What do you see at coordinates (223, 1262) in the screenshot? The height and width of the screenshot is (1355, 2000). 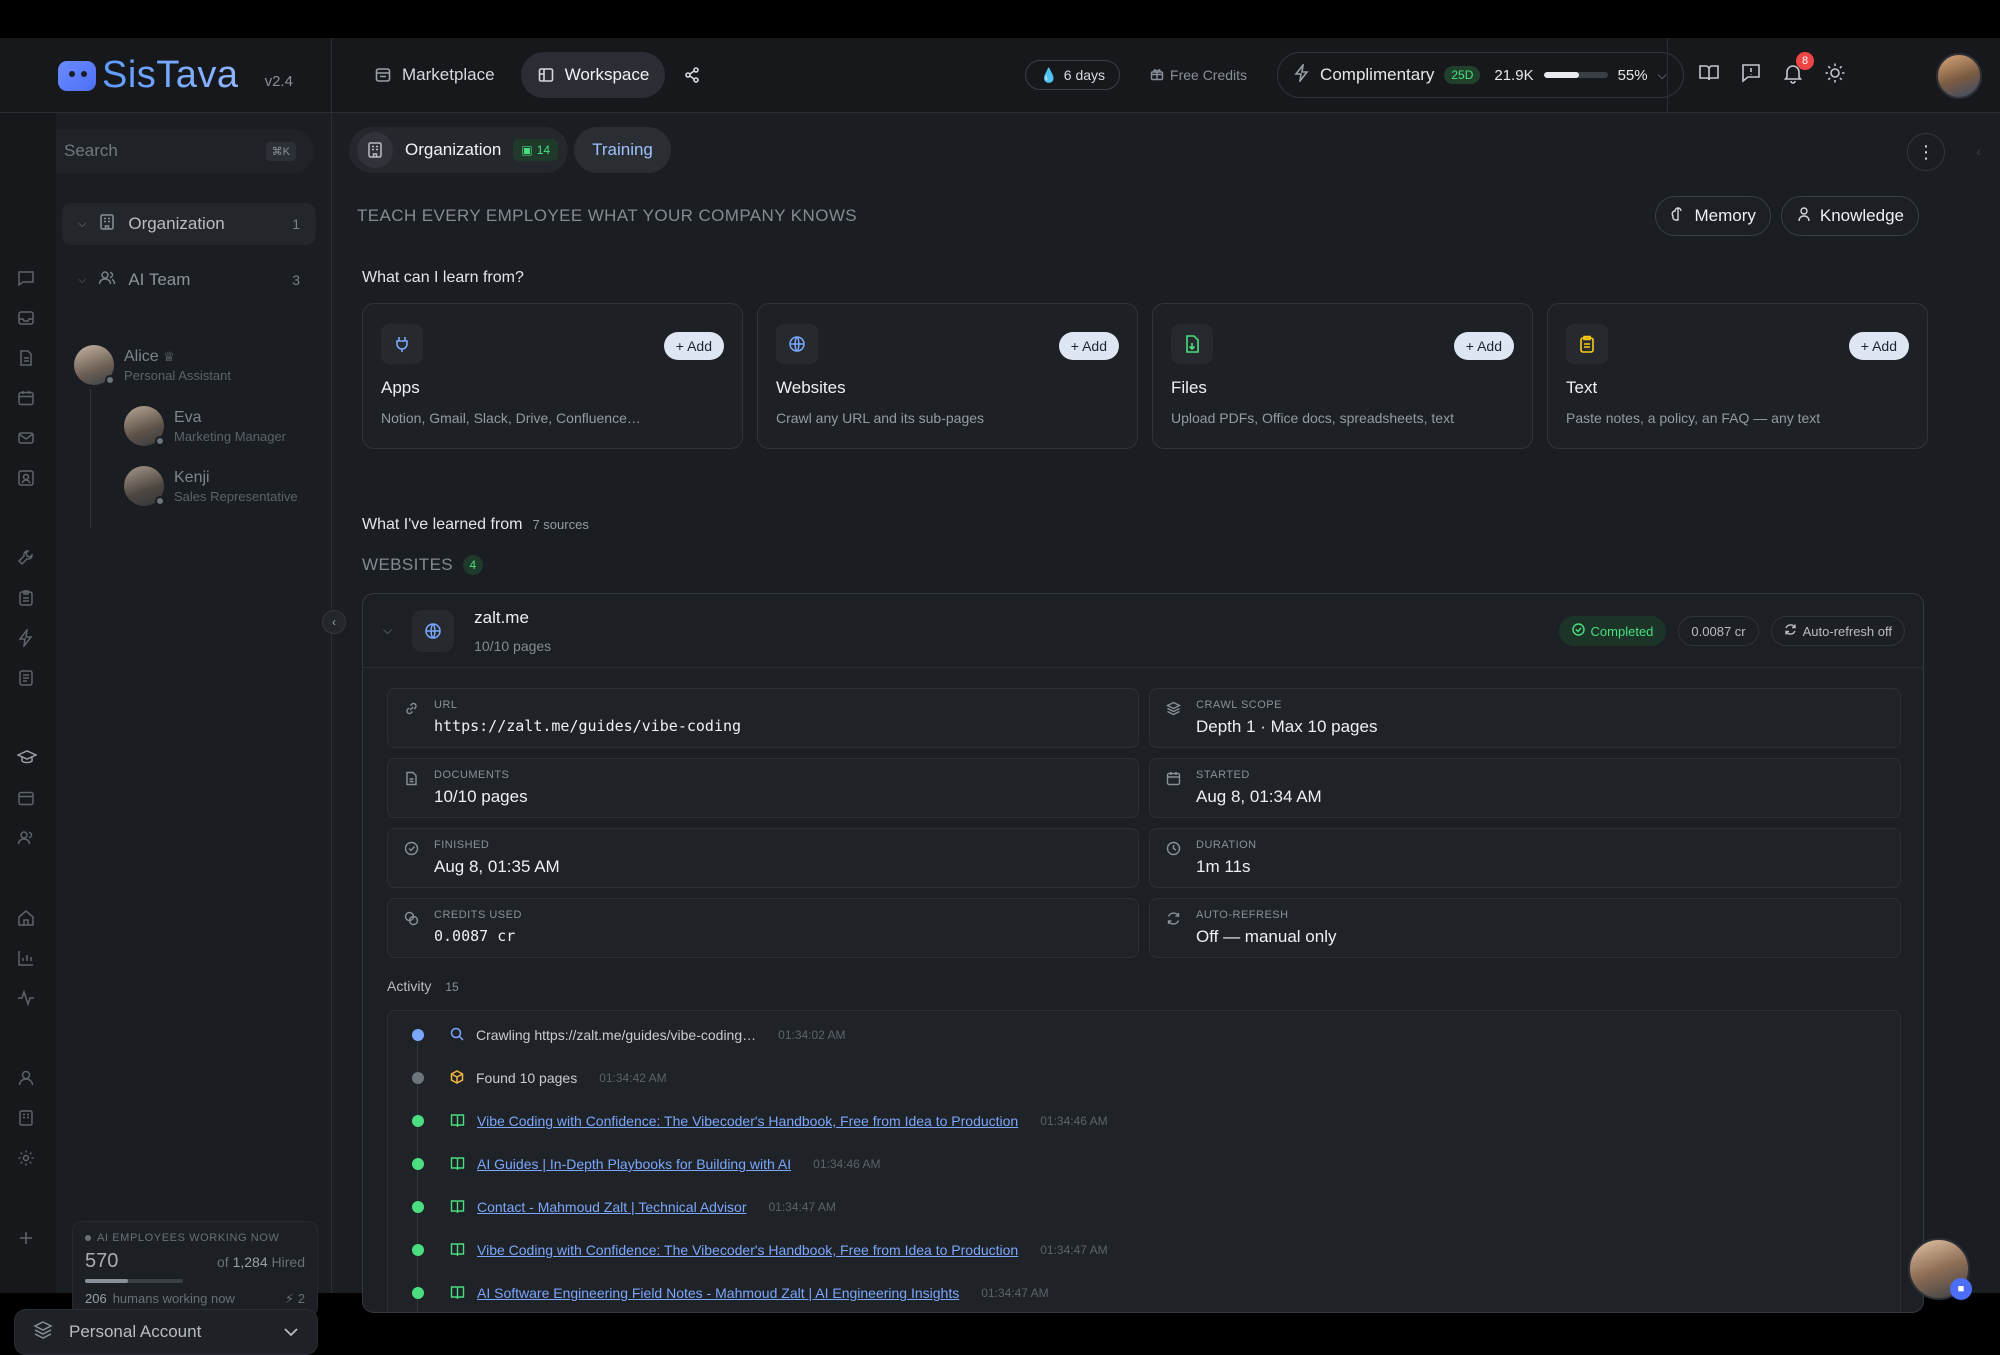 I see `working-of: of` at bounding box center [223, 1262].